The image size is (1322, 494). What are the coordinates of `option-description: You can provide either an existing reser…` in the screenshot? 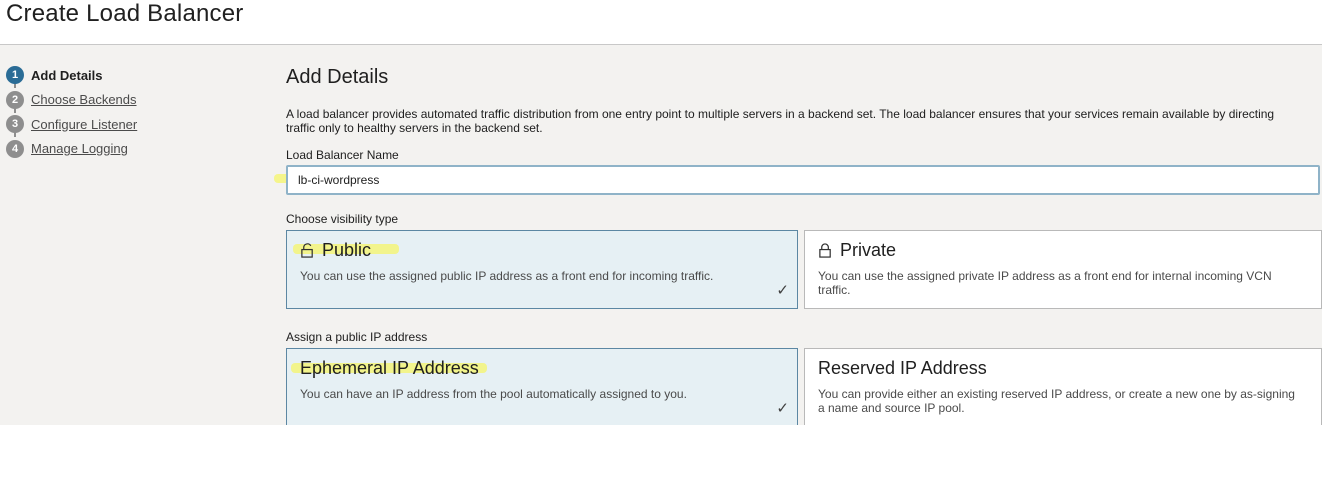 It's located at (1056, 401).